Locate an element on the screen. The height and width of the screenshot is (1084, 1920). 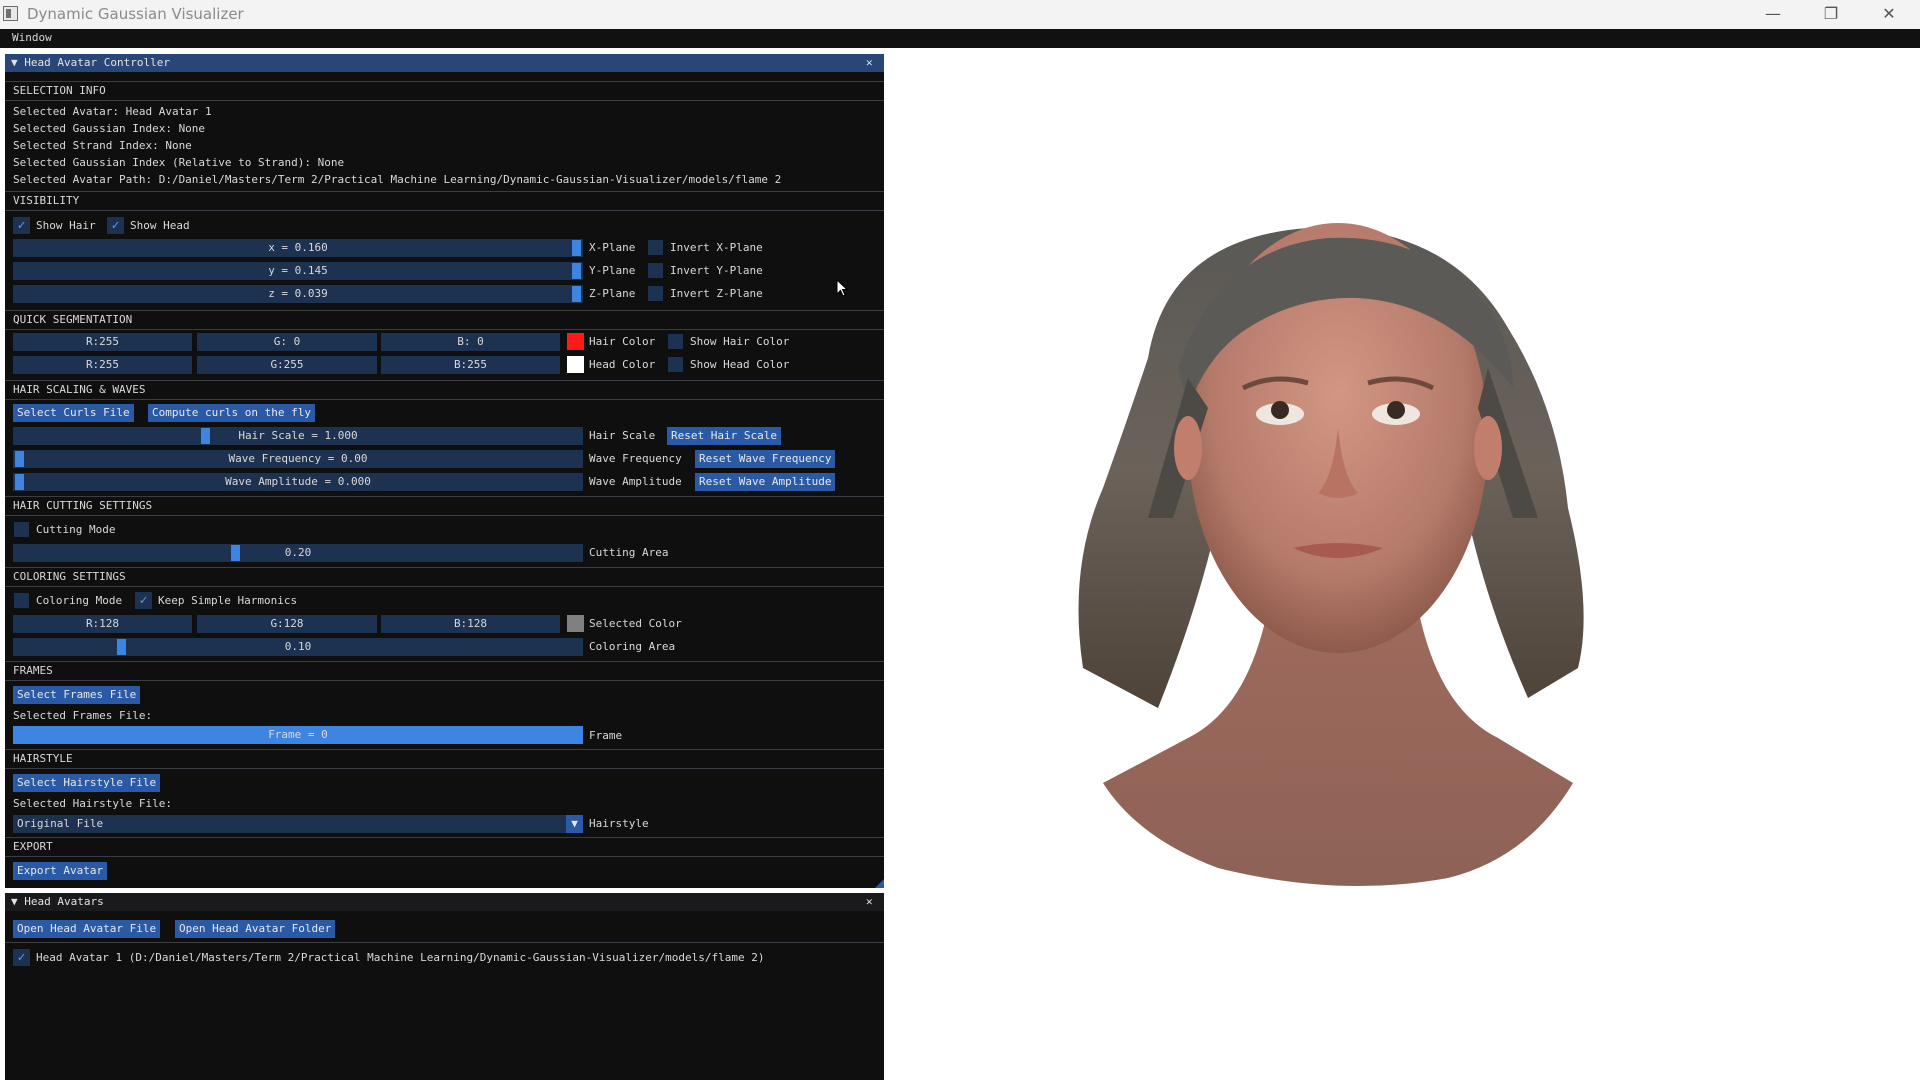
section-hair-cutting: HAIR CUTTING SETTINGS is located at coordinates (83, 505).